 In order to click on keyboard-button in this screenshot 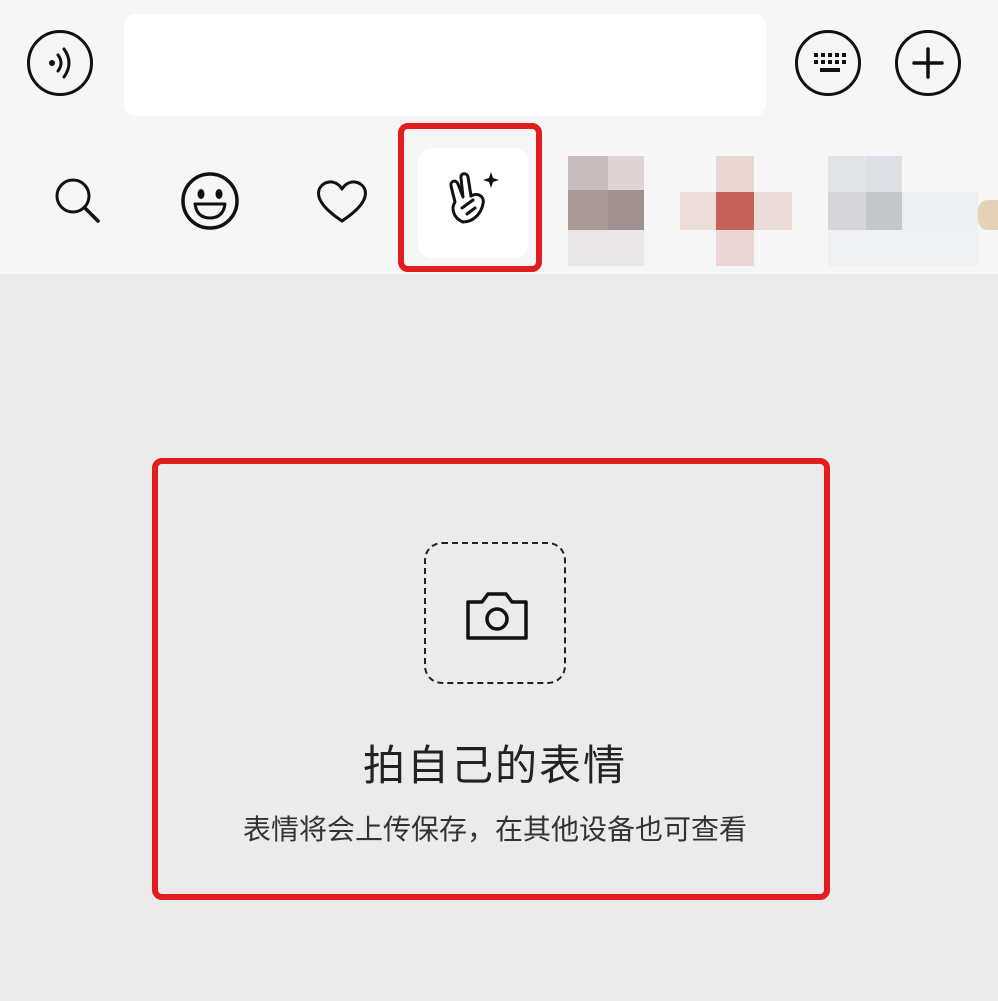, I will do `click(828, 63)`.